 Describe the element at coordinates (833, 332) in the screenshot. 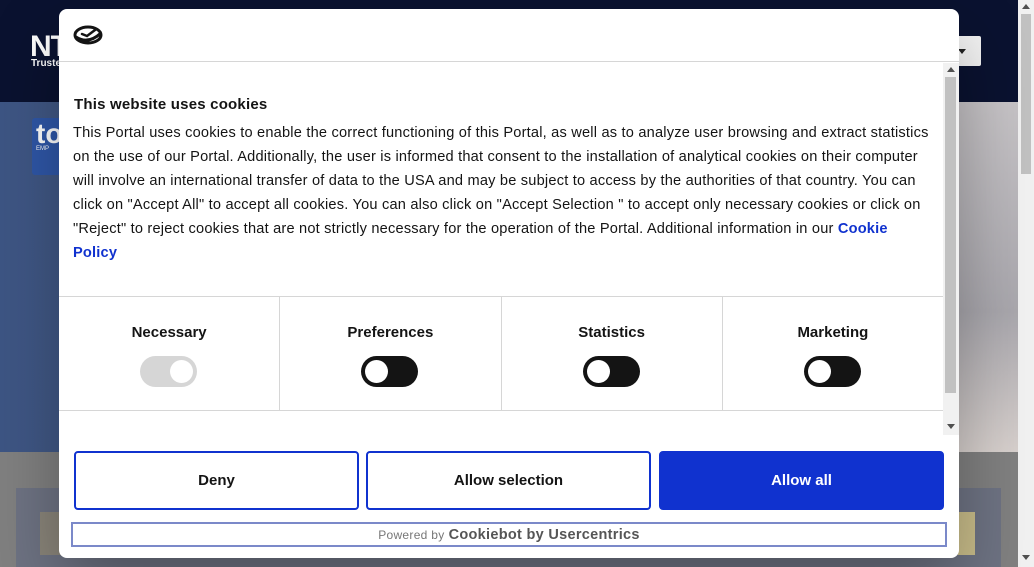

I see `toggle-label-marketing: Marketing` at that location.